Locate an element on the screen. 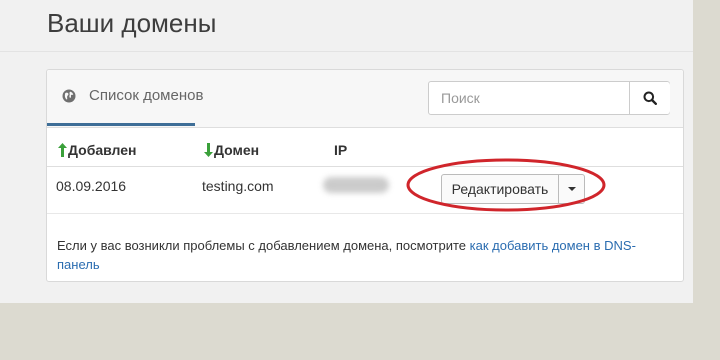 This screenshot has width=720, height=360. cell-domain: testing.com is located at coordinates (238, 186).